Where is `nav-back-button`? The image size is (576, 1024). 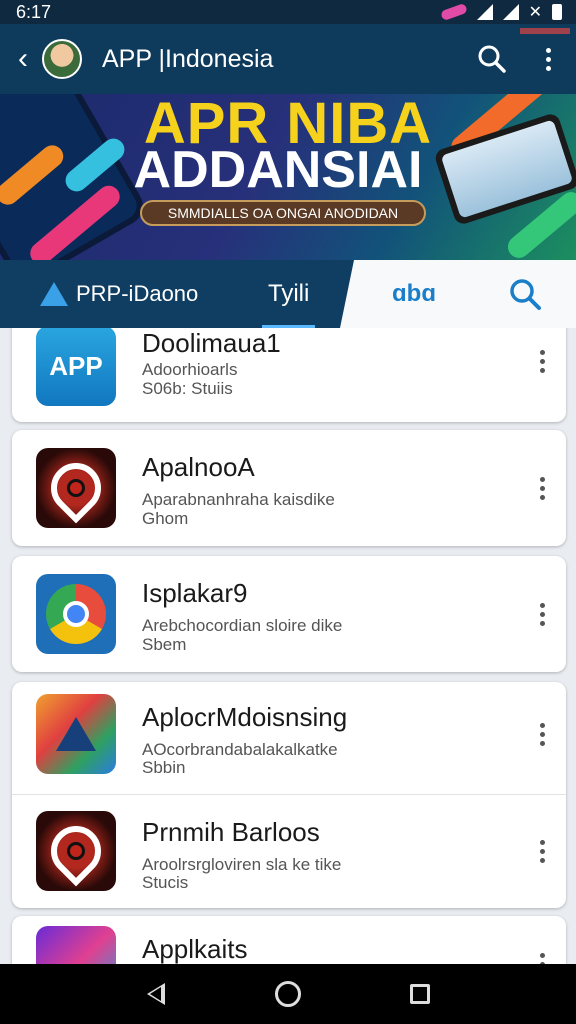
nav-back-button is located at coordinates (156, 994).